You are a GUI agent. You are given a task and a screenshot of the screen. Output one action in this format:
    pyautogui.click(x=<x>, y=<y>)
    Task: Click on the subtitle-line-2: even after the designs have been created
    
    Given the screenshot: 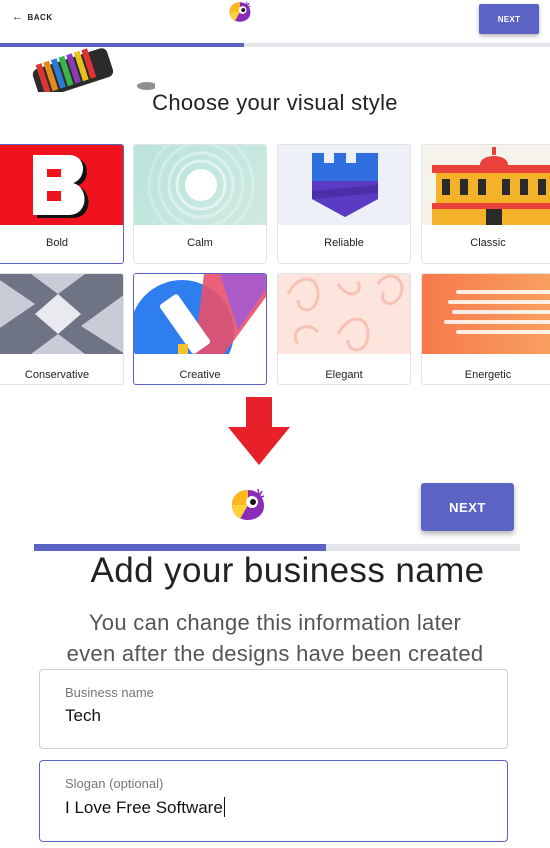 What is the action you would take?
    pyautogui.click(x=275, y=653)
    